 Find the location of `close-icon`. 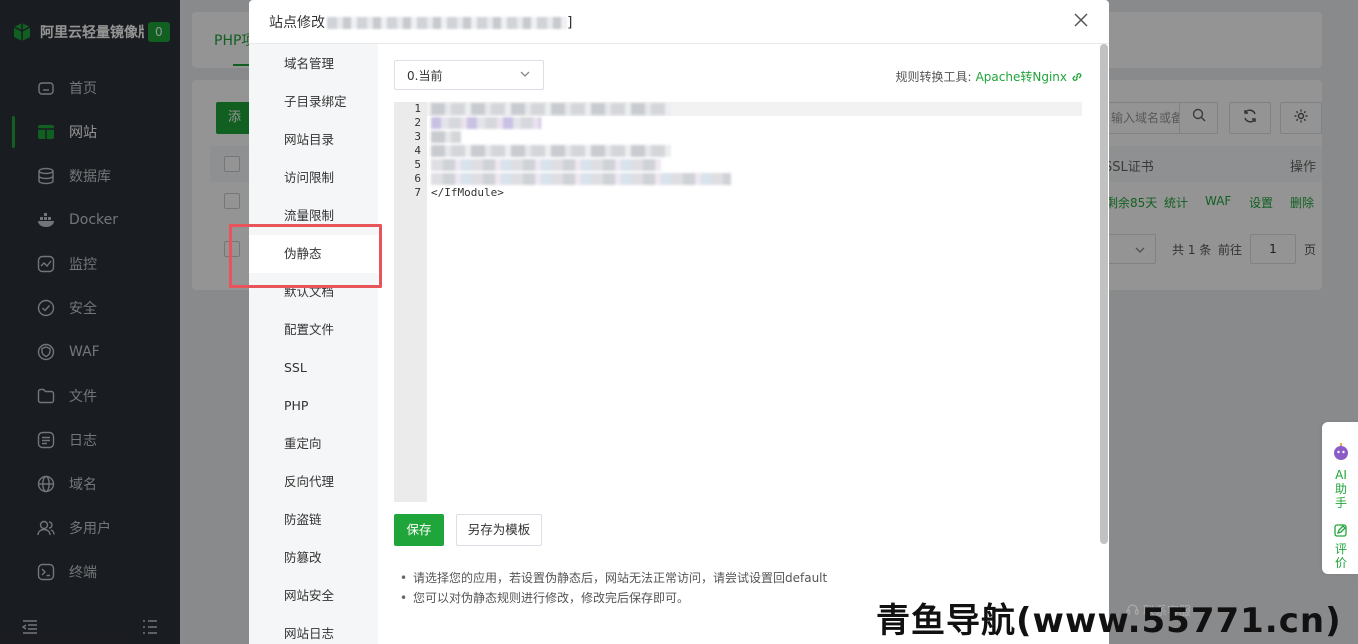

close-icon is located at coordinates (1081, 22).